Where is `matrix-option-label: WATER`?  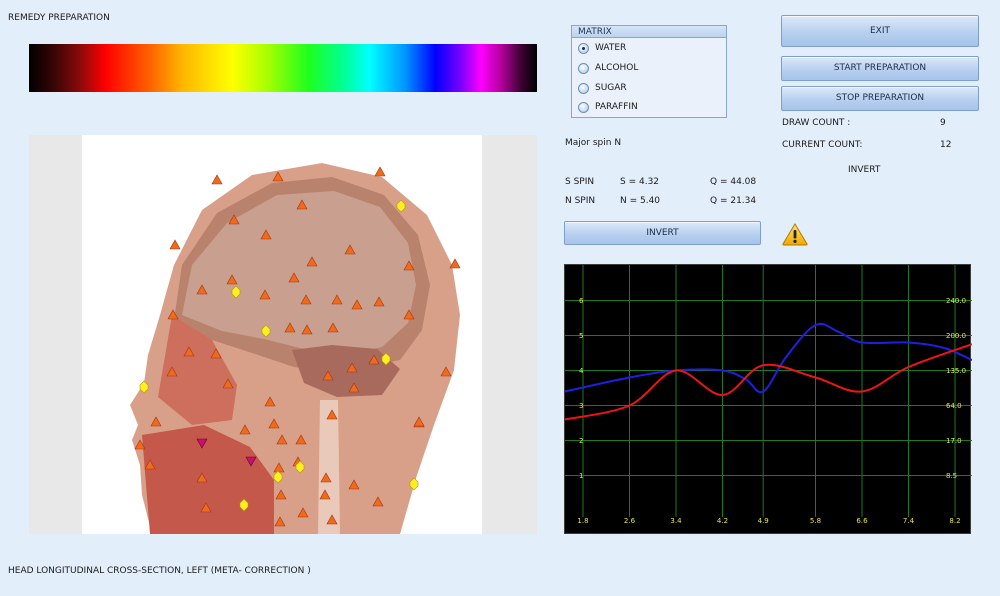
matrix-option-label: WATER is located at coordinates (611, 48).